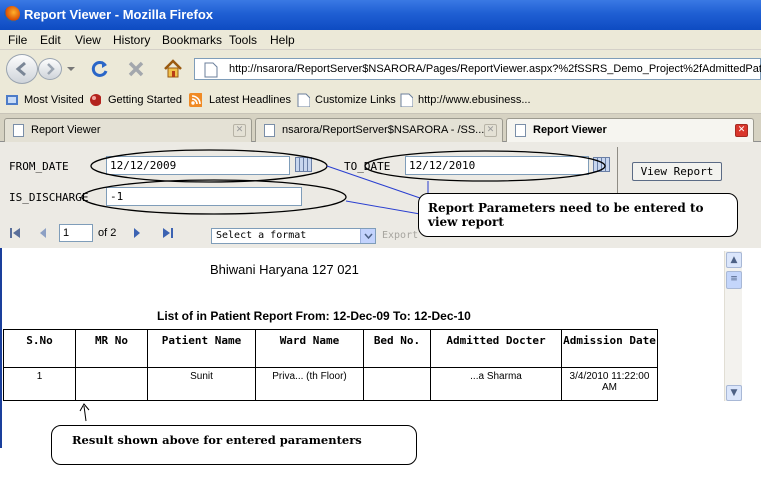 This screenshot has height=479, width=761. What do you see at coordinates (485, 166) in the screenshot?
I see `to-date-highlight` at bounding box center [485, 166].